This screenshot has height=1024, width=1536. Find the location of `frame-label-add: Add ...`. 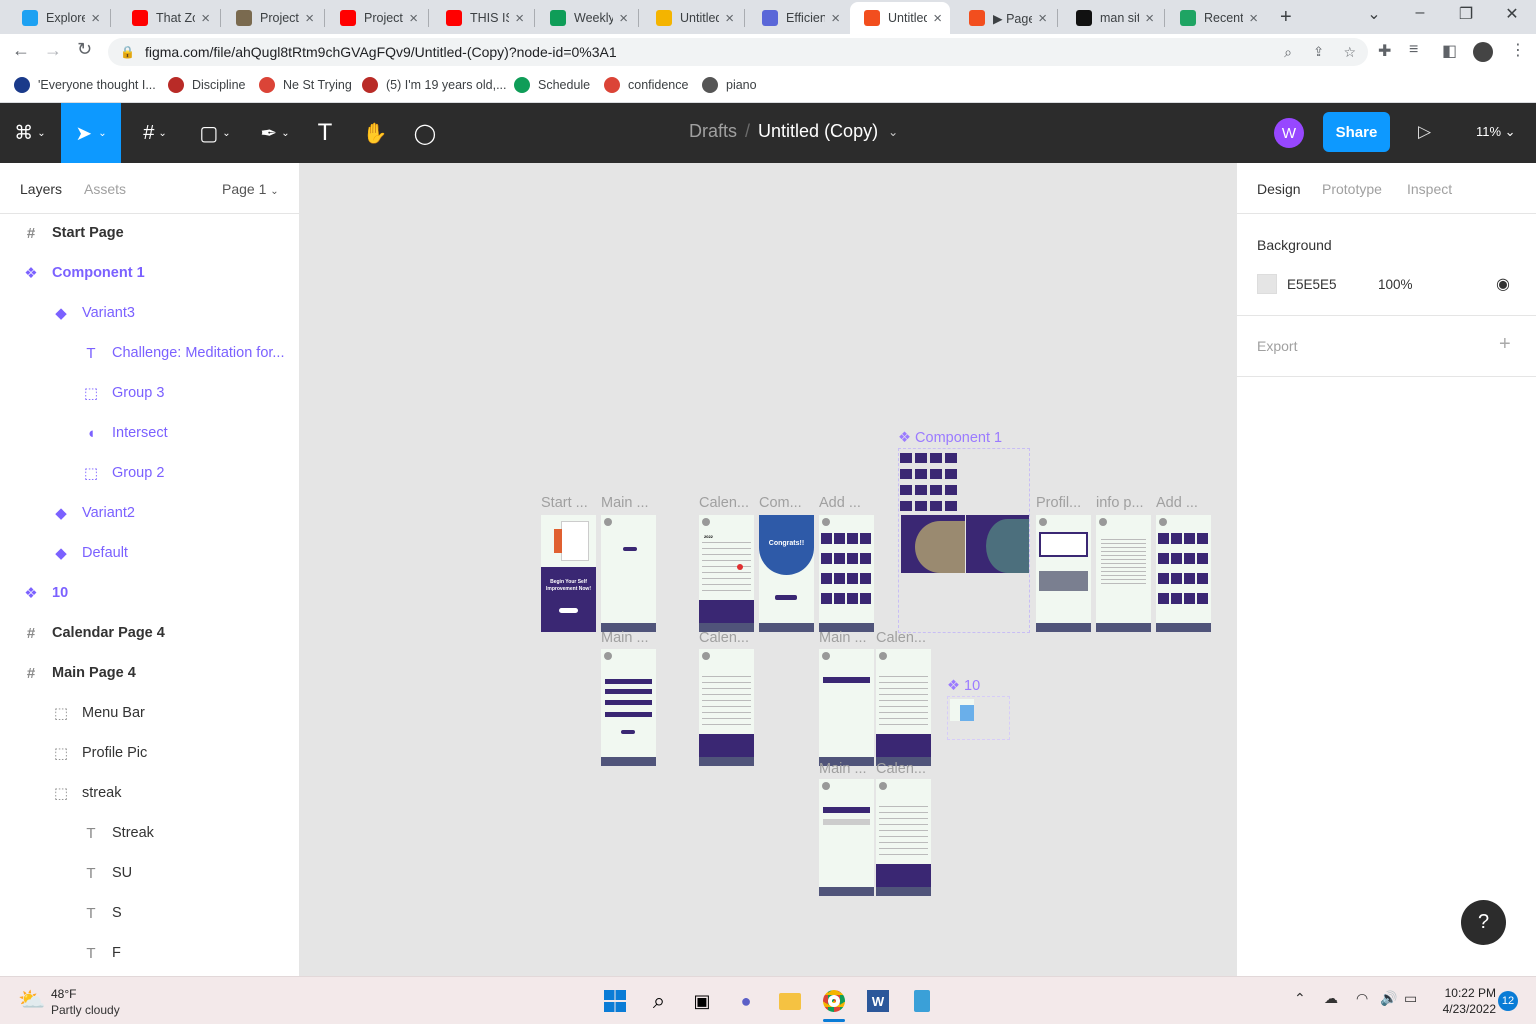

frame-label-add: Add ... is located at coordinates (840, 503).